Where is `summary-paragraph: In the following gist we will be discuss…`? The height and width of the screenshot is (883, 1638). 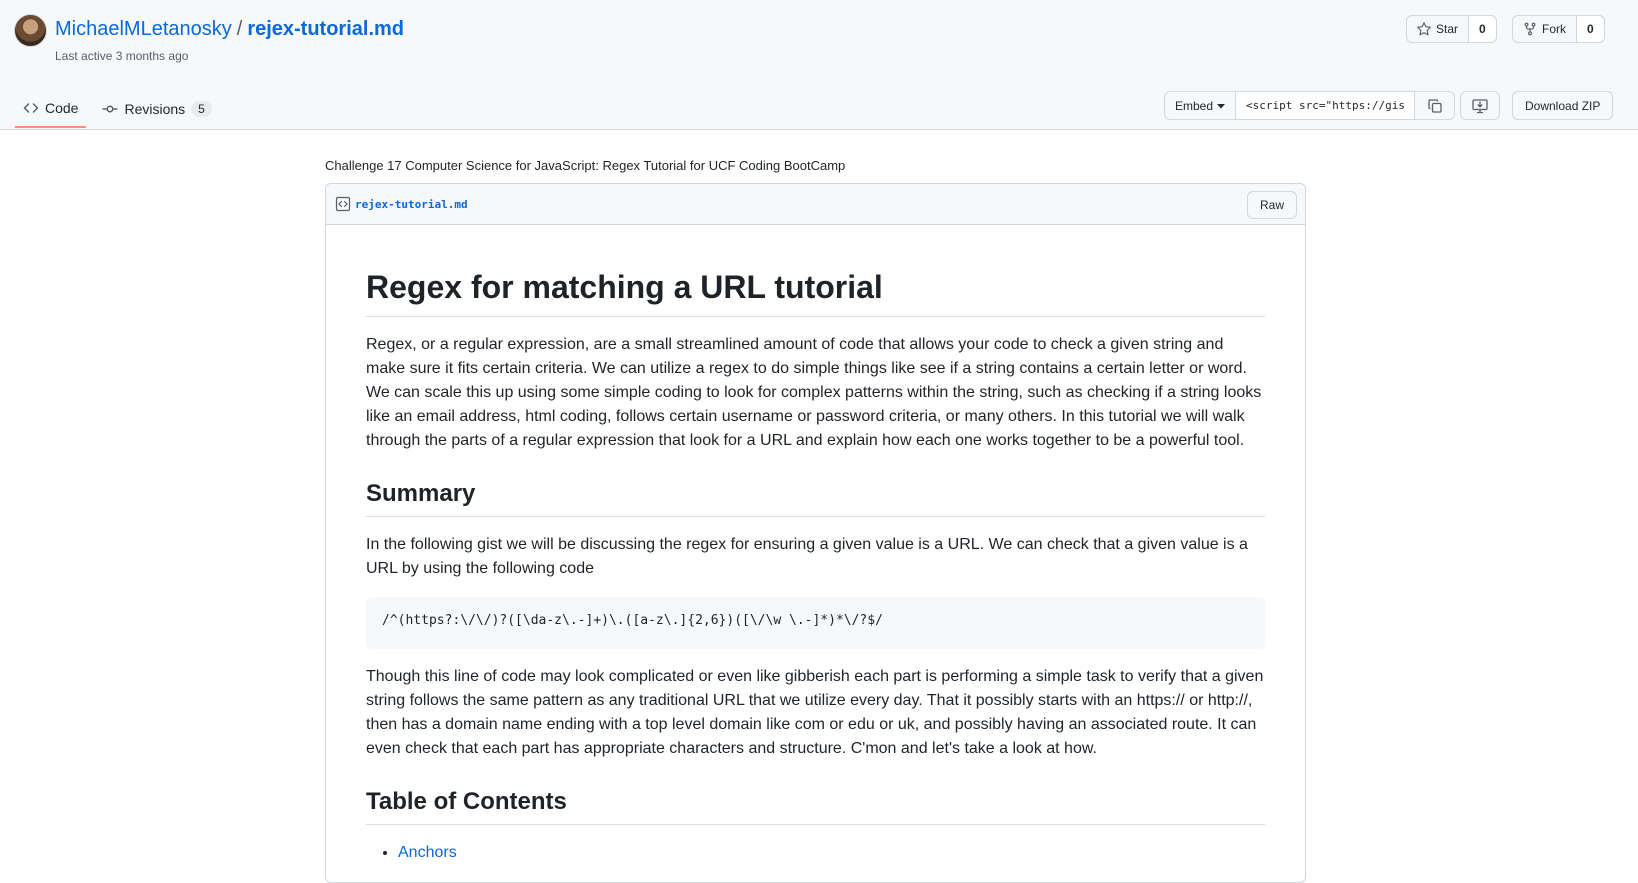
summary-paragraph: In the following gist we will be discuss… is located at coordinates (807, 557).